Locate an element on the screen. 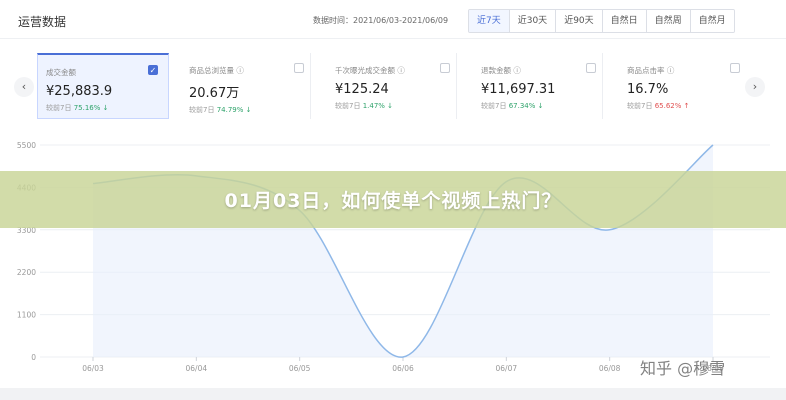  metric-compare: 较前7日 65.62% ↑ is located at coordinates (684, 106).